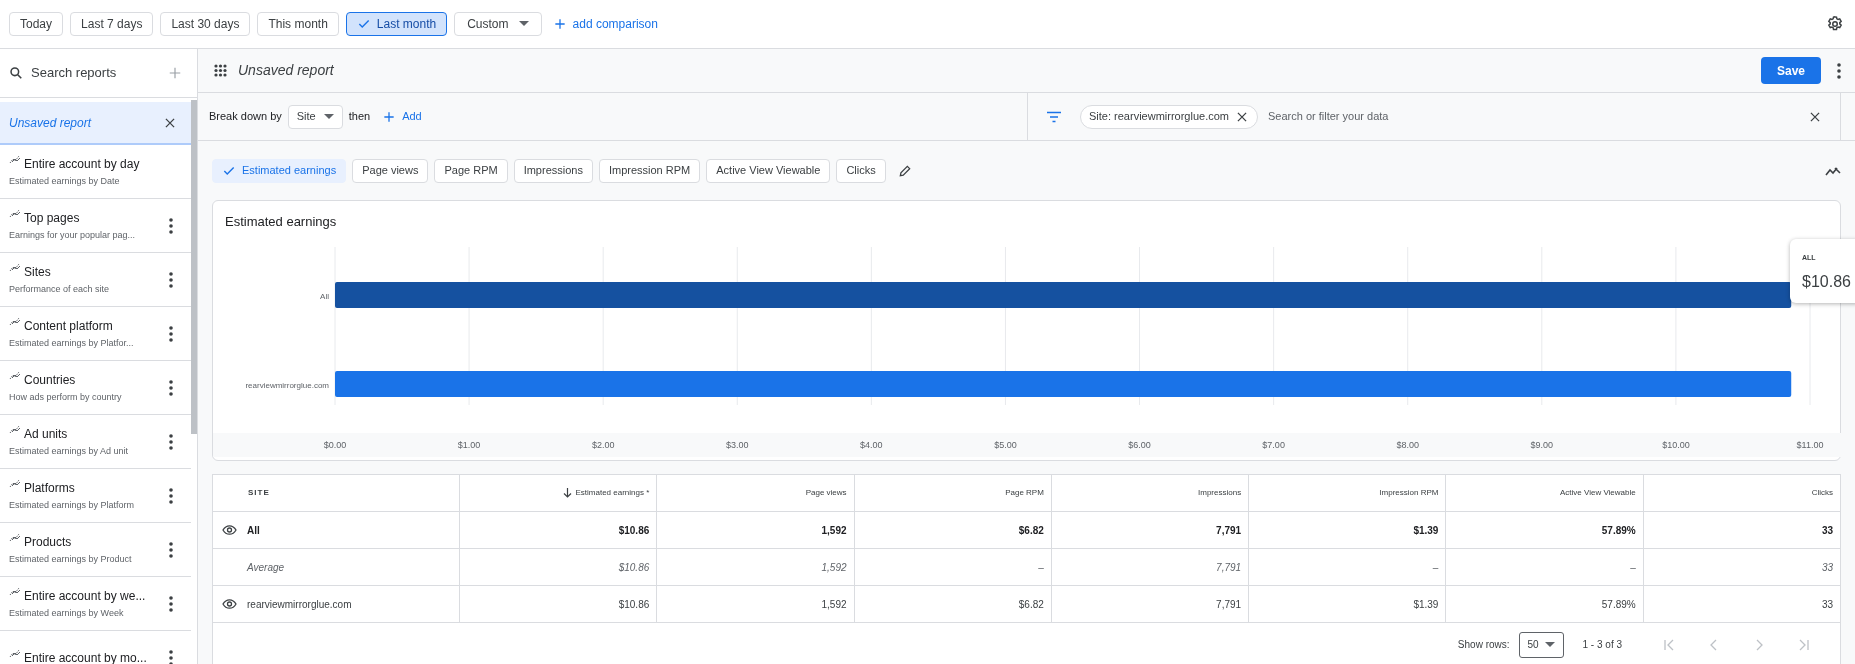  I want to click on show-rows-label: Show rows:, so click(1483, 645).